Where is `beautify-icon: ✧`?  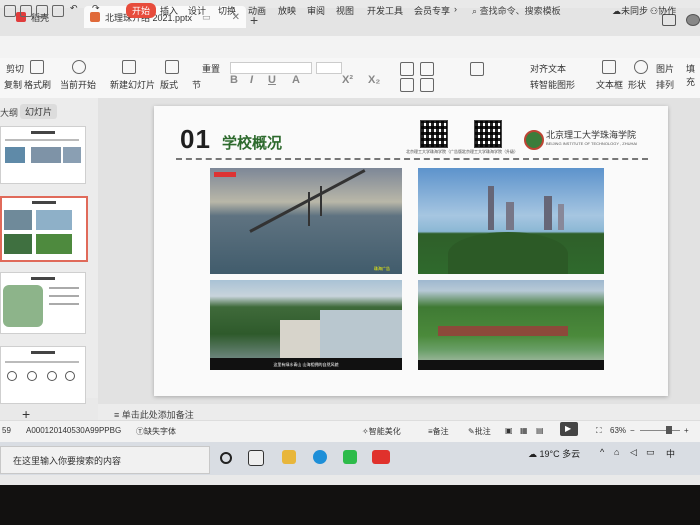
beautify-icon: ✧ is located at coordinates (365, 431).